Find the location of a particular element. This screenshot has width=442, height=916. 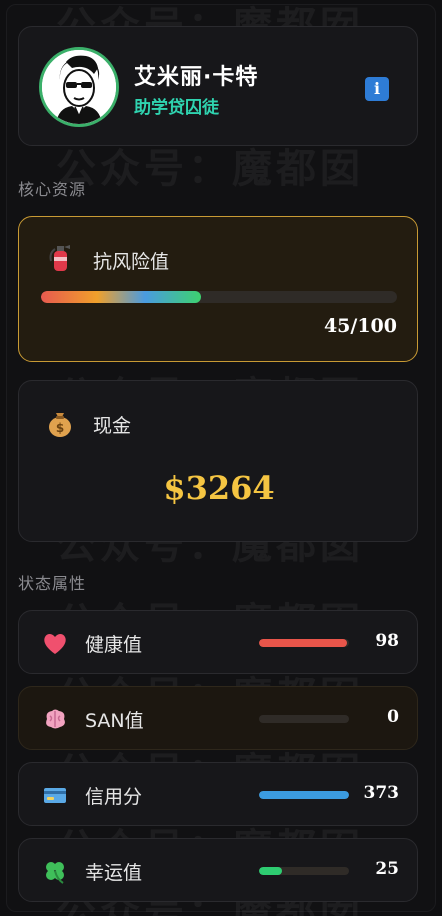

stat-value: 25 is located at coordinates (387, 869).